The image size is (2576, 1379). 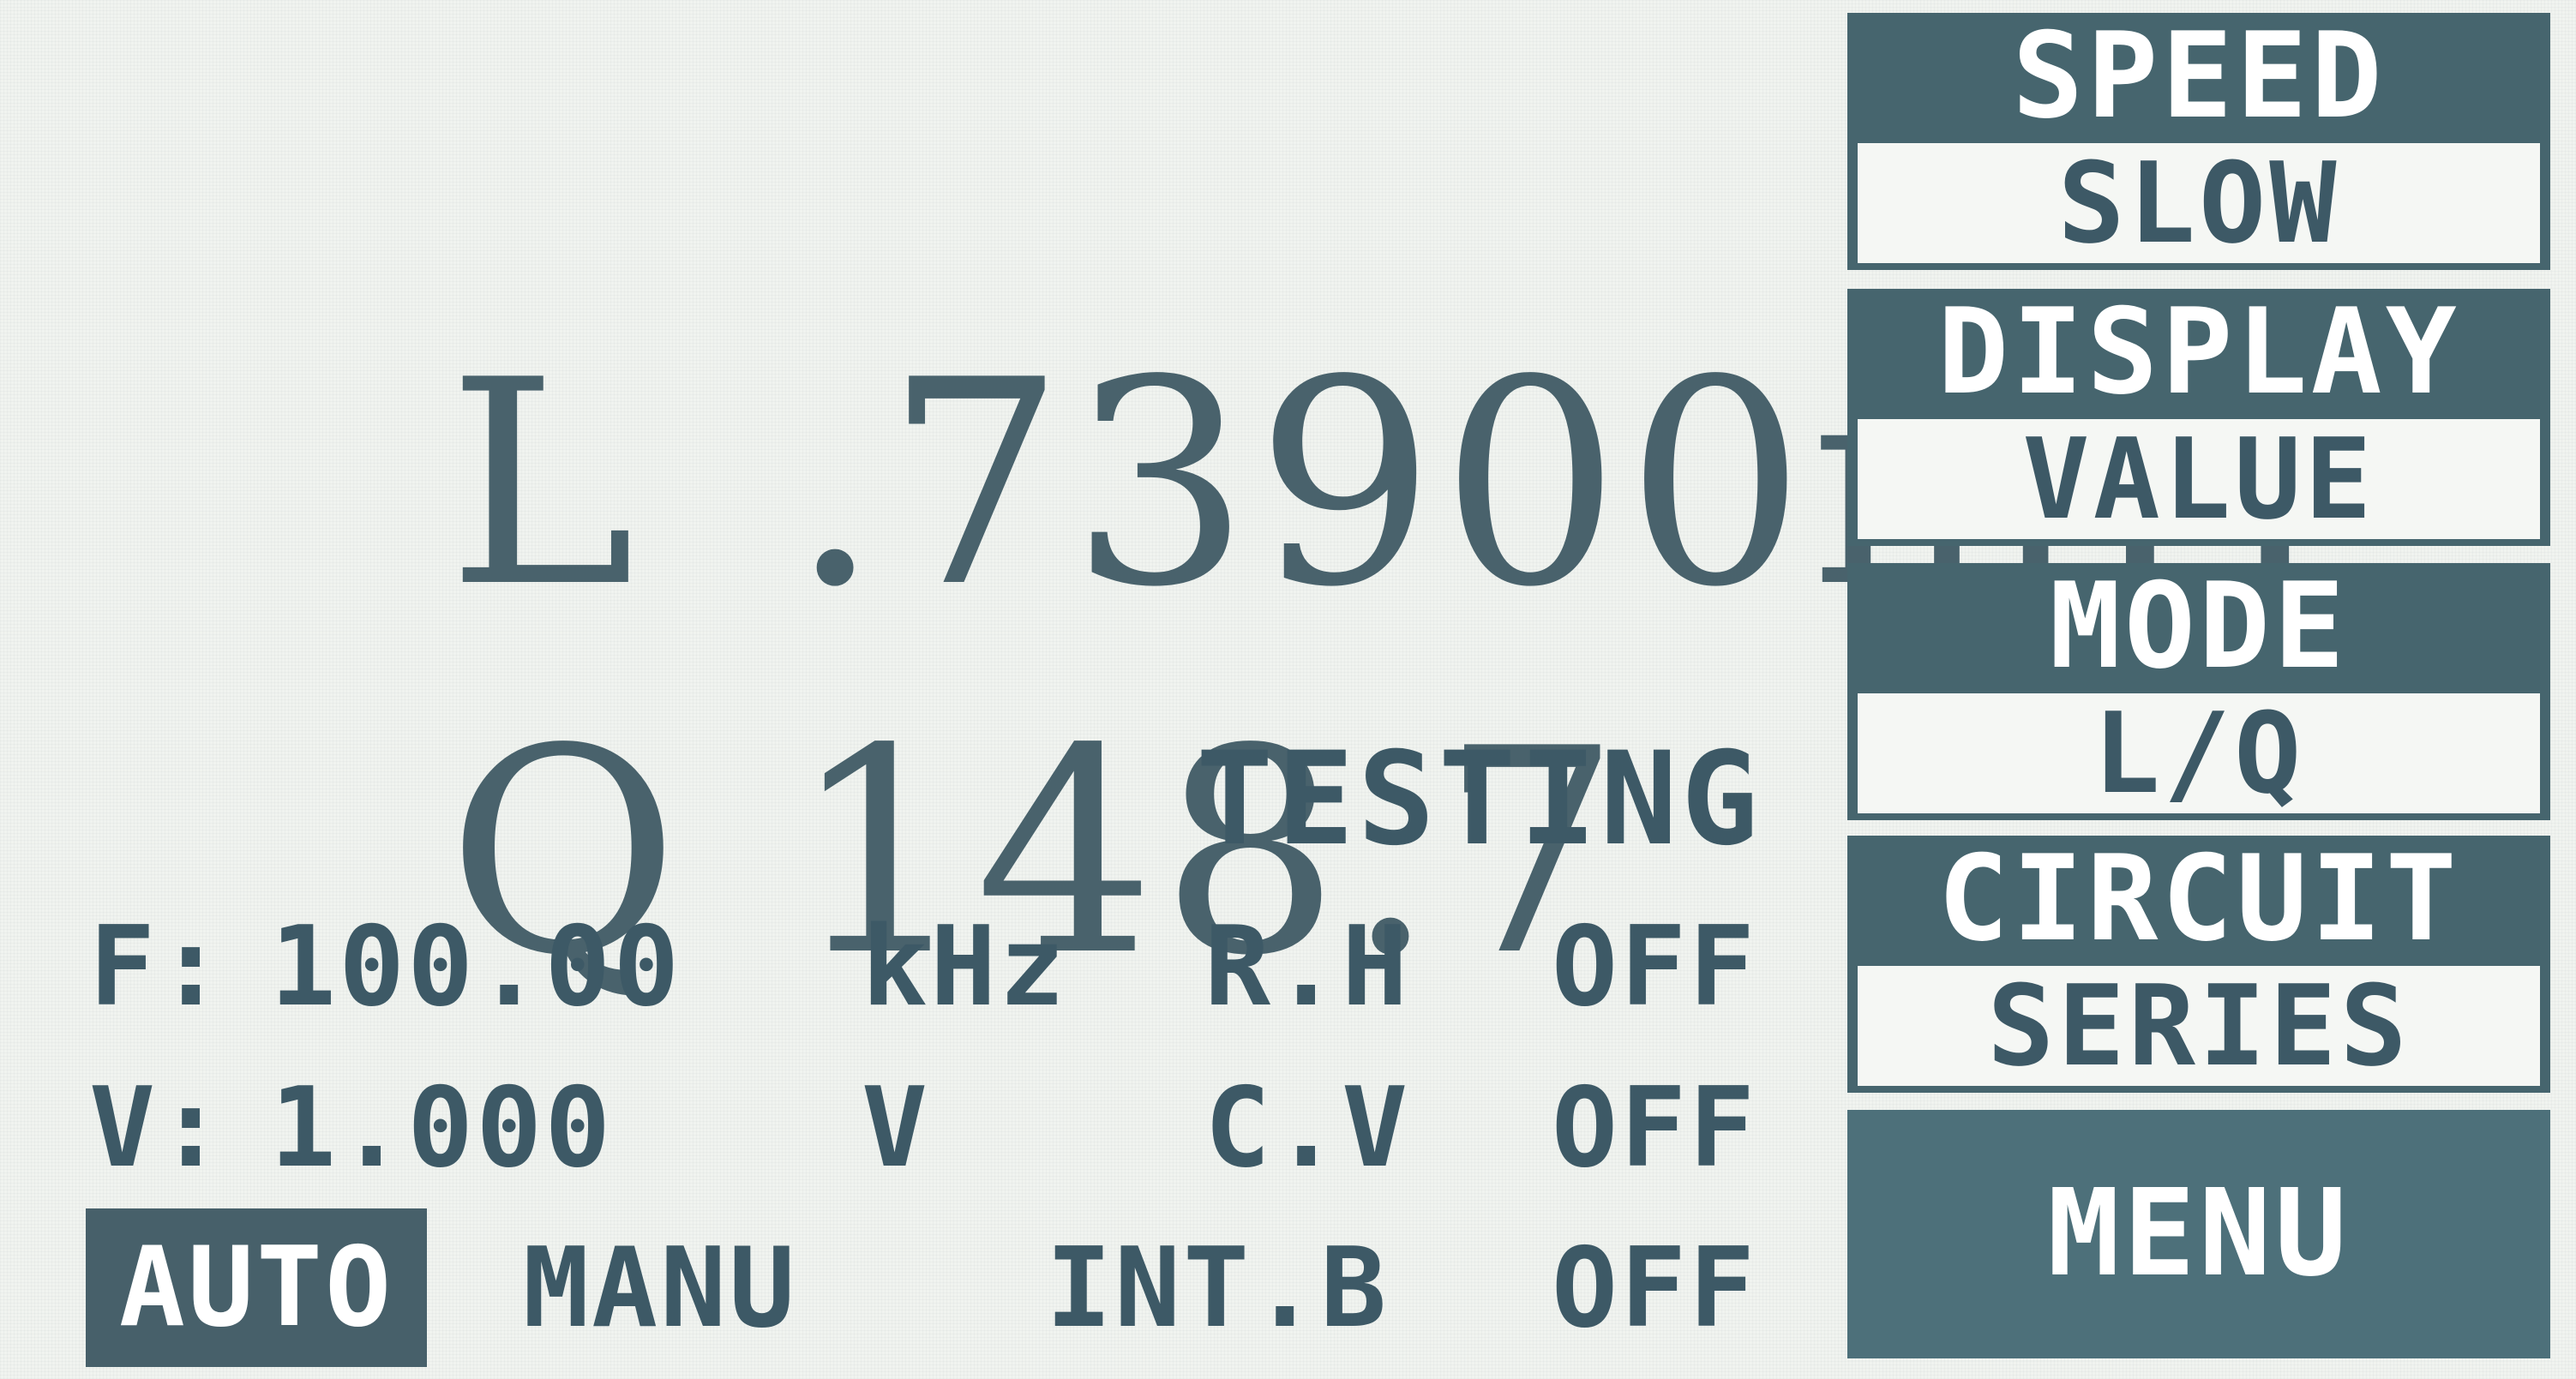 I want to click on mode-softkey-title: MODE, so click(x=2199, y=626).